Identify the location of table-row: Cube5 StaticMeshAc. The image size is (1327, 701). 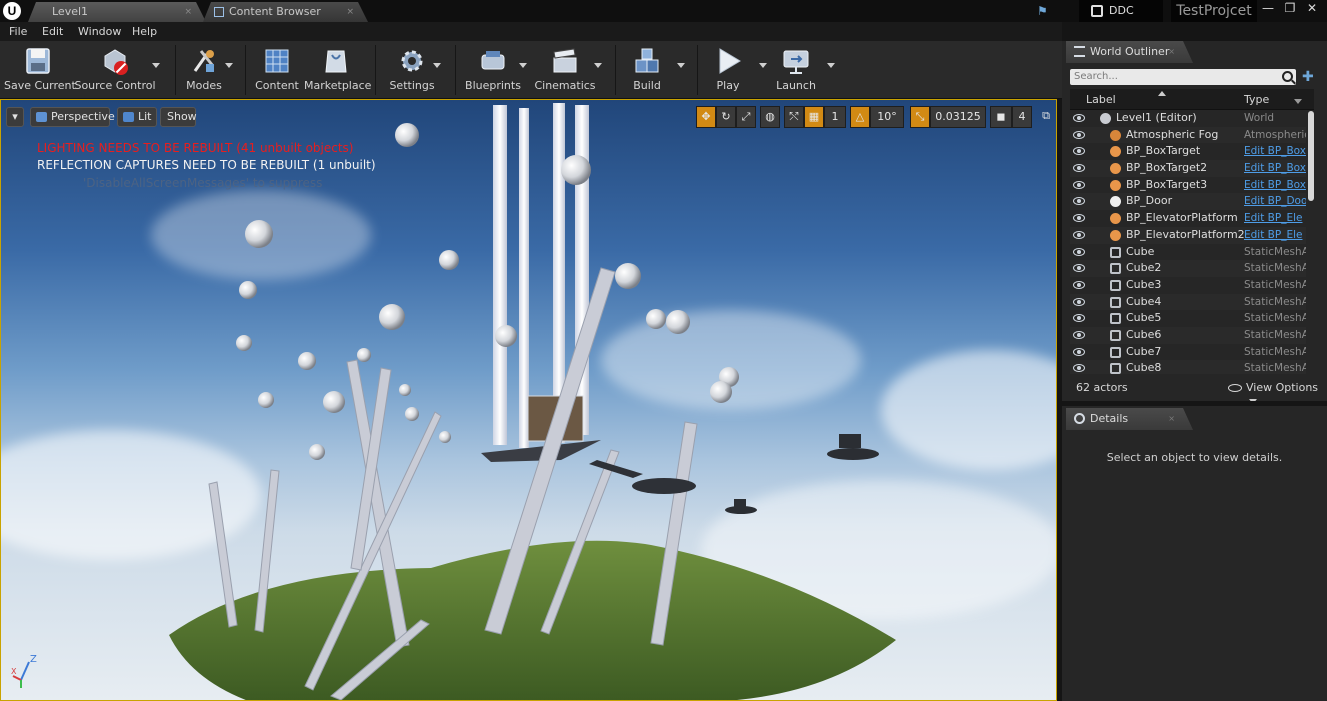
(1188, 318).